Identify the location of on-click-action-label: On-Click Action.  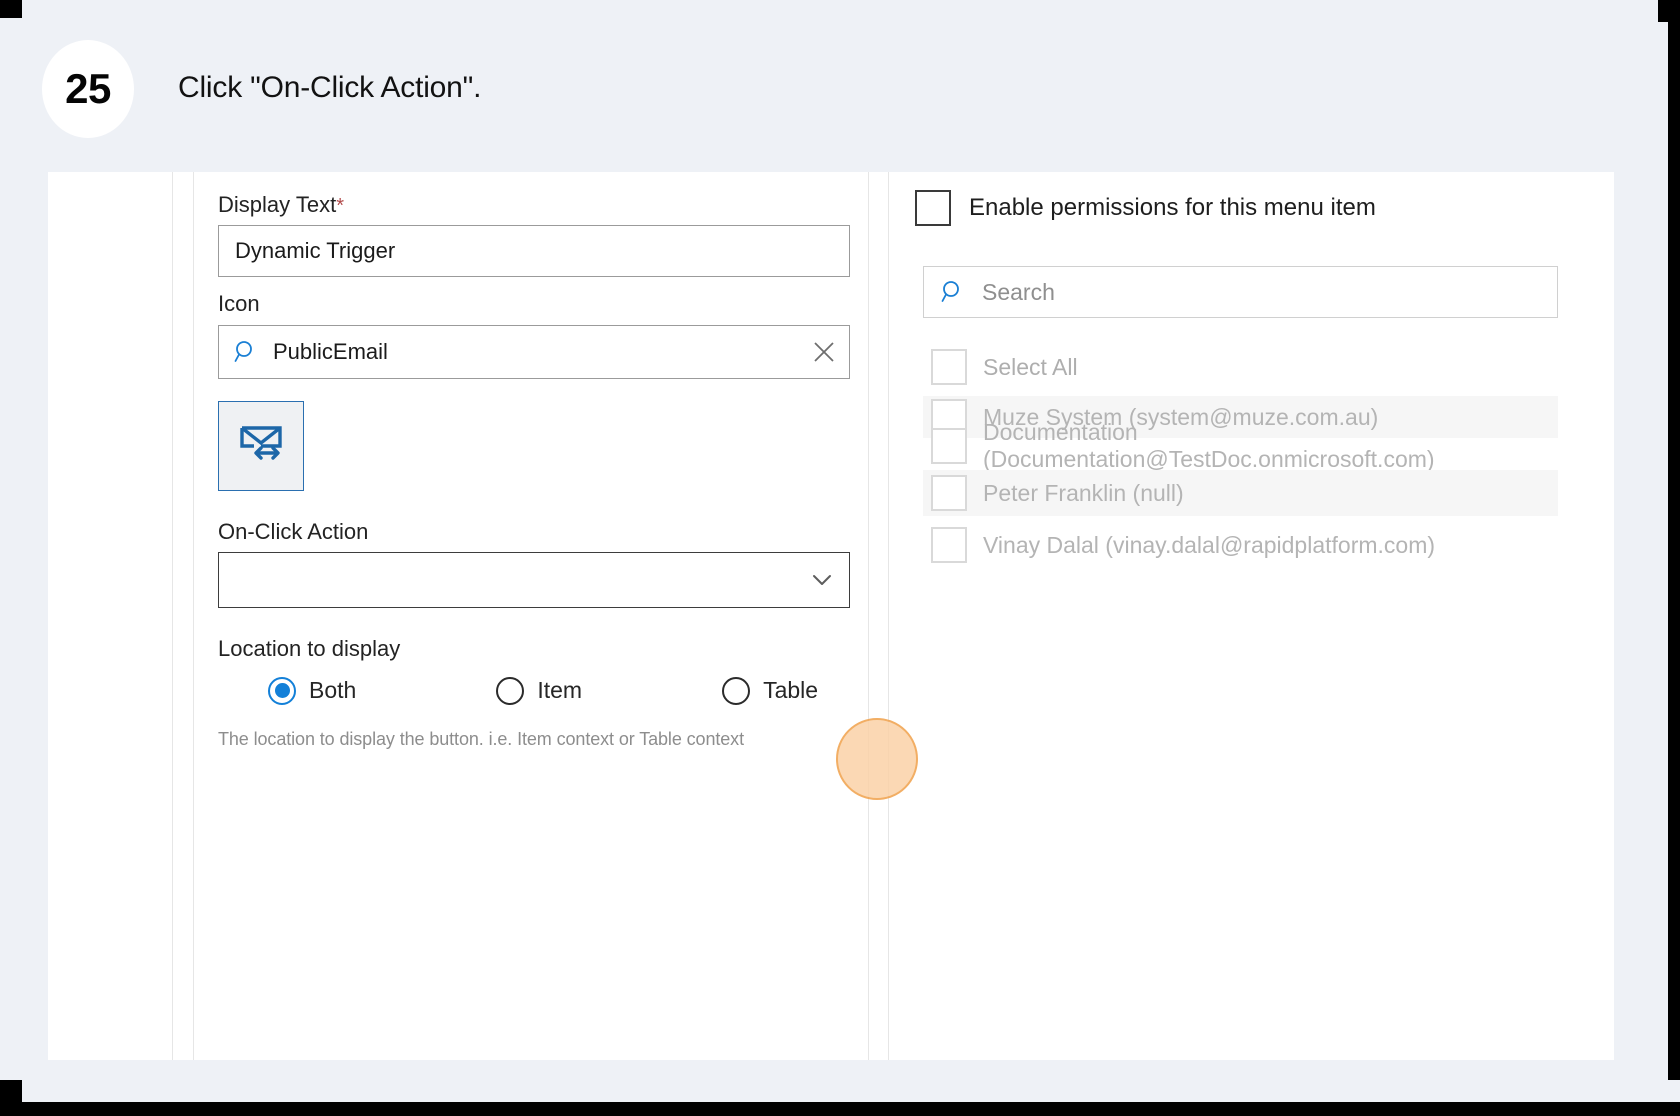
(293, 531).